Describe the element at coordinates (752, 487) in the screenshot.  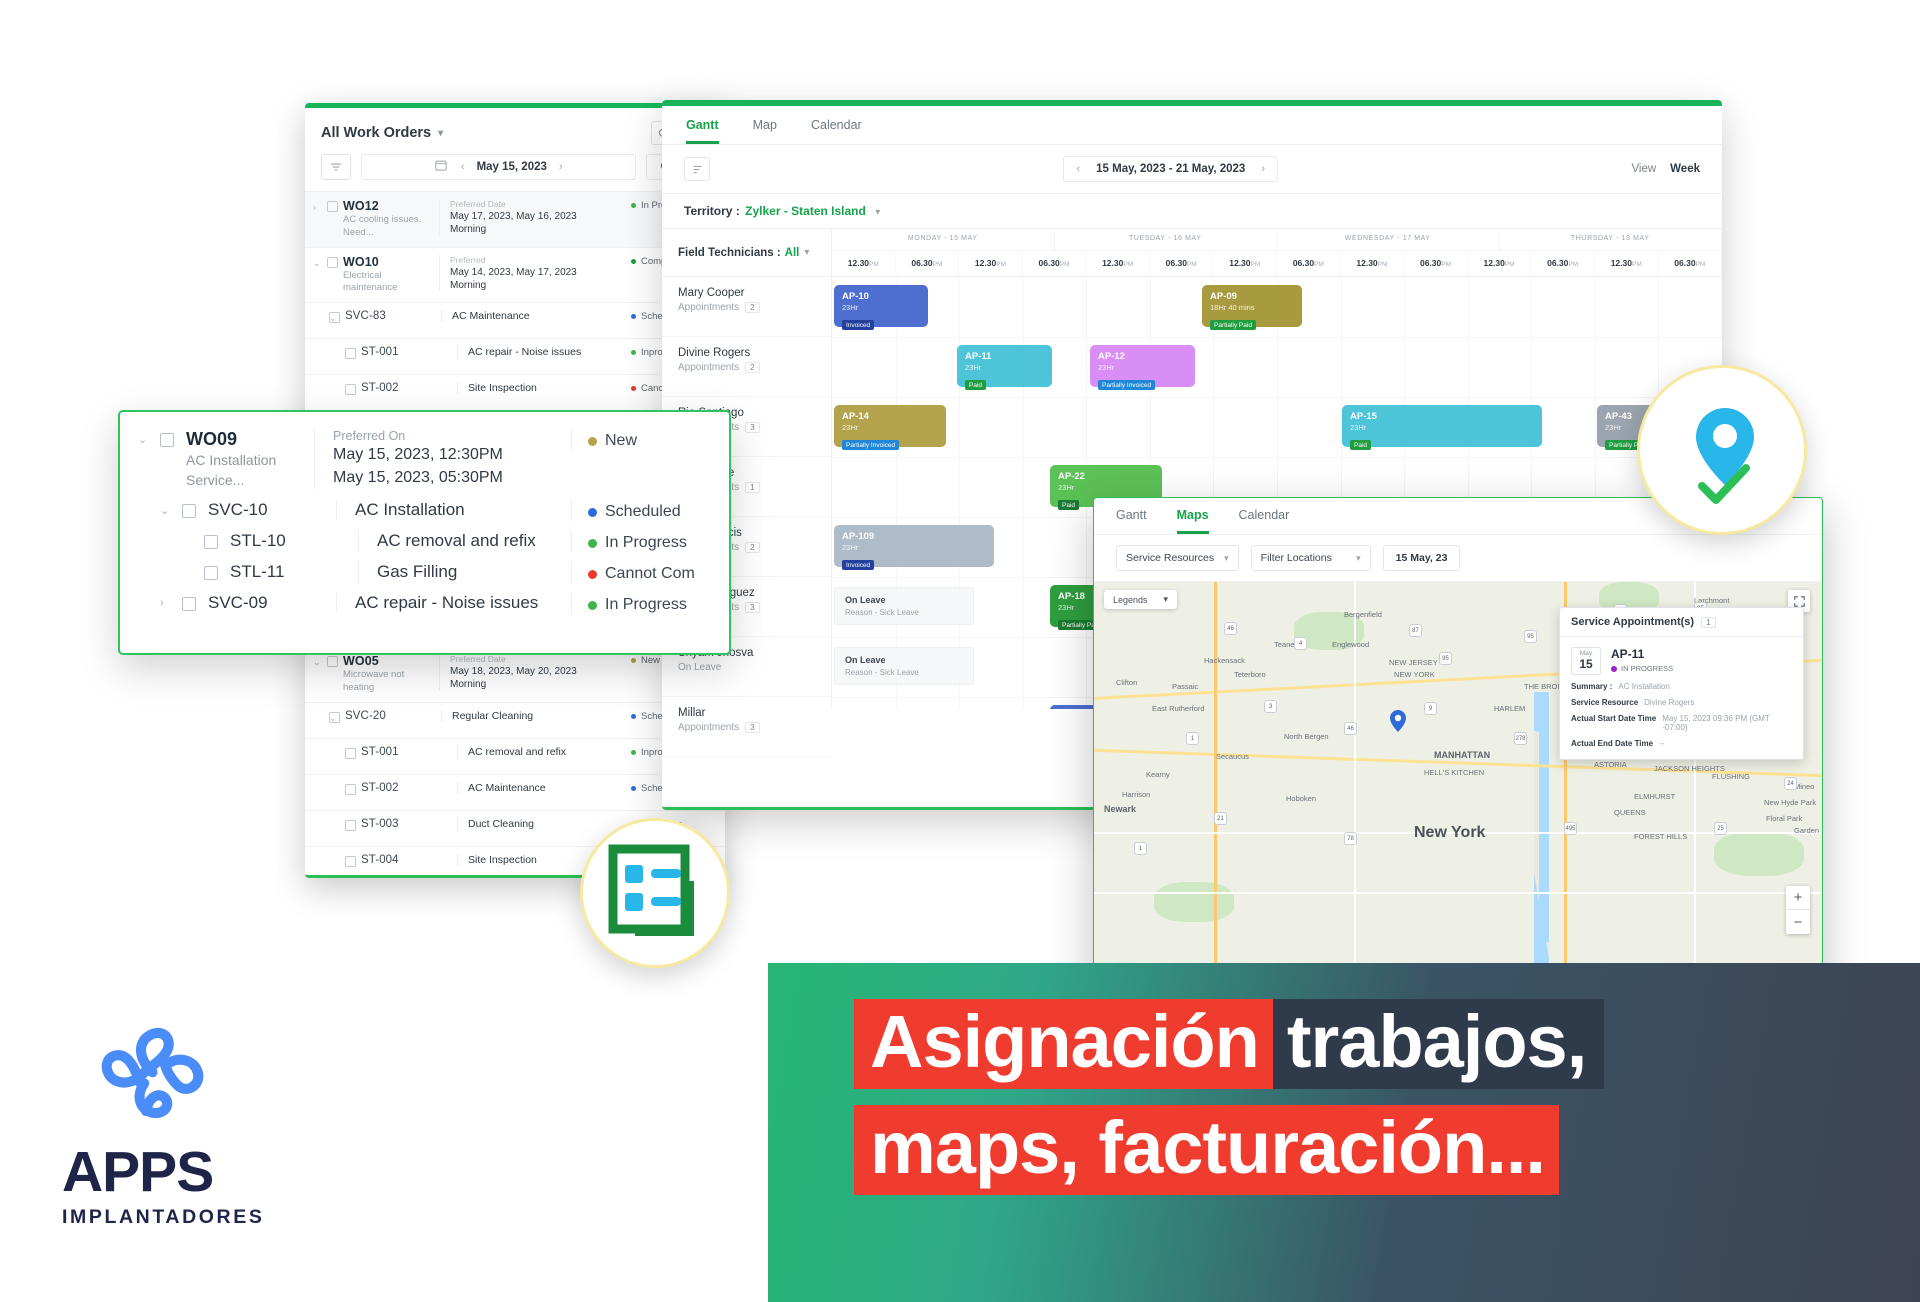
I see `appointments-count: 1` at that location.